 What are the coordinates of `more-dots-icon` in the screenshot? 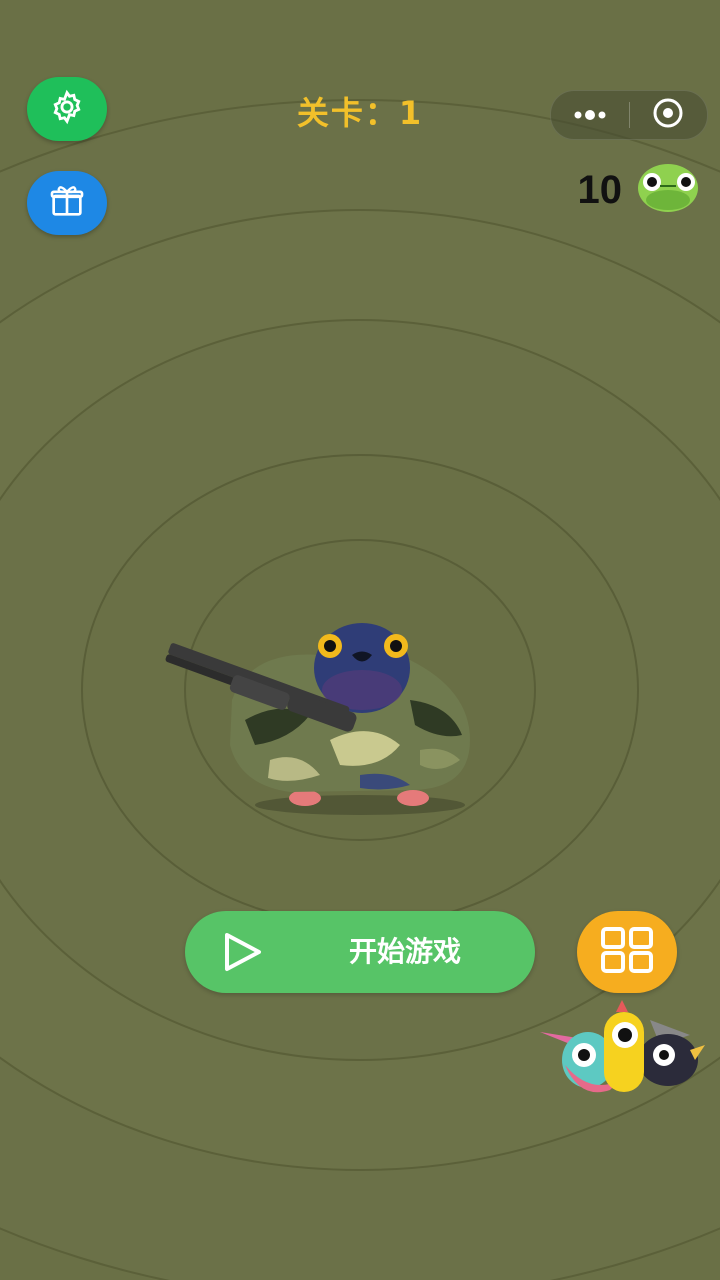 It's located at (590, 115).